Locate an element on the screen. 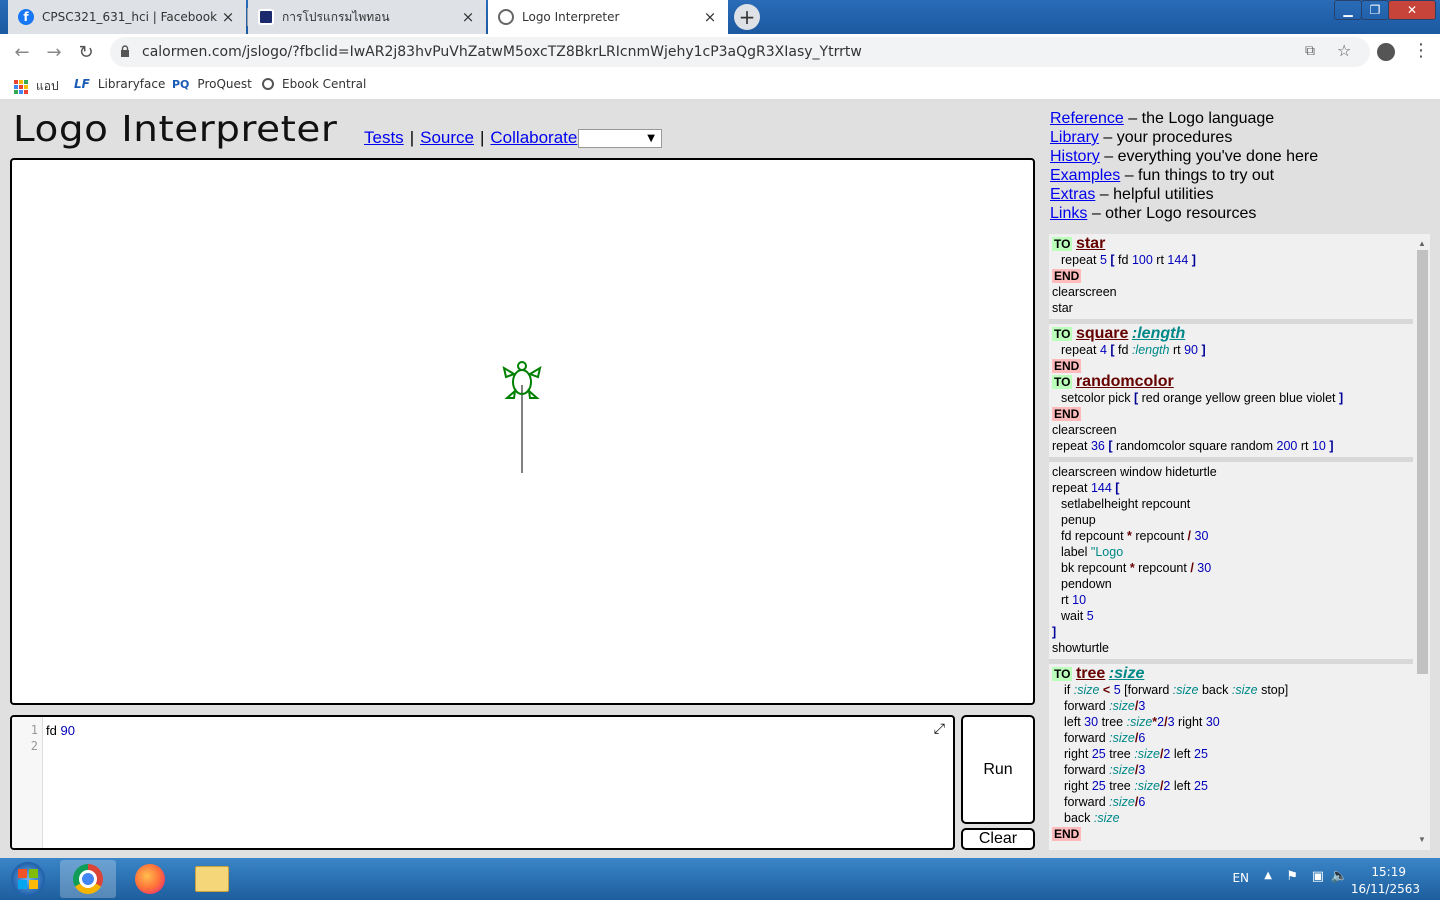 The width and height of the screenshot is (1440, 900). menu-dots-icon: ⋮ is located at coordinates (1421, 50).